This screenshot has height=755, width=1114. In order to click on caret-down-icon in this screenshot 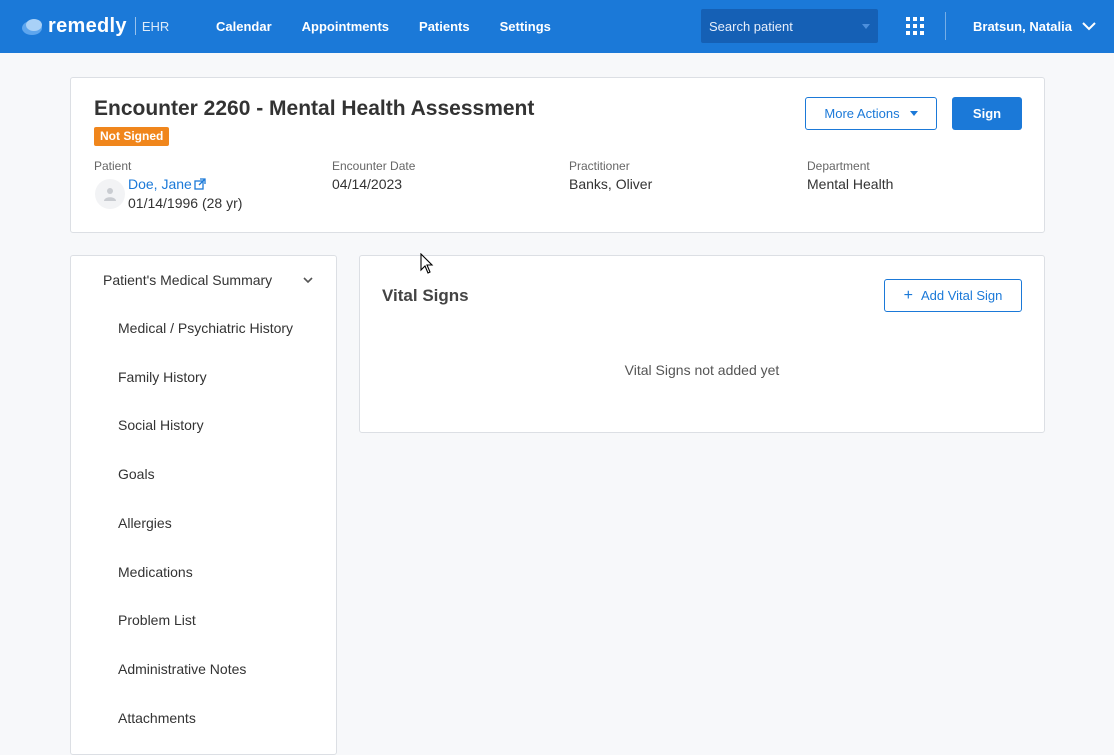, I will do `click(913, 113)`.